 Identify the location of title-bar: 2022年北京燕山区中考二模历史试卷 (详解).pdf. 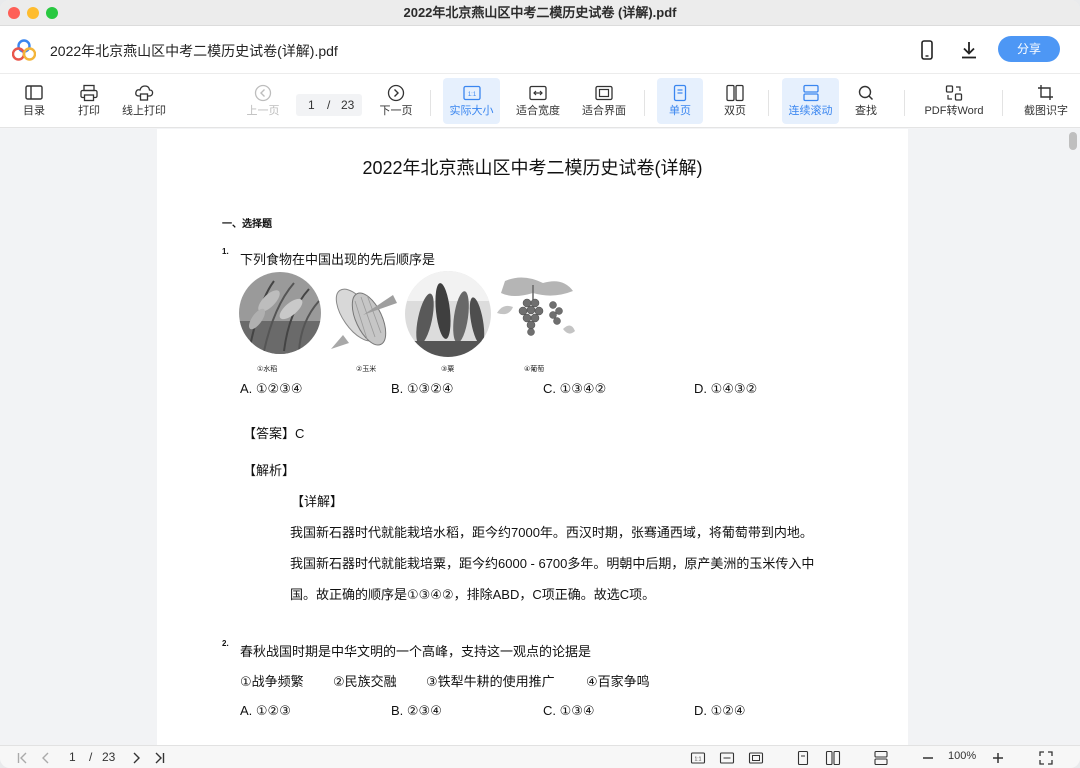
(540, 13).